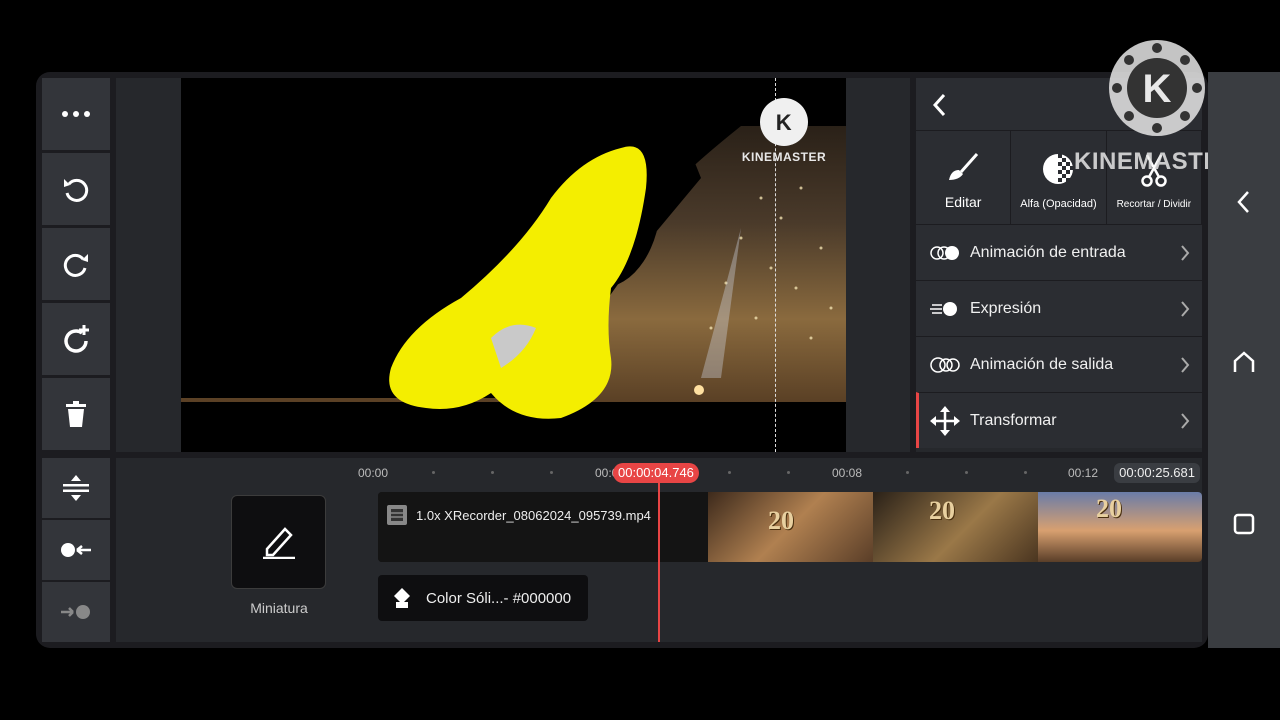 Image resolution: width=1280 pixels, height=720 pixels. What do you see at coordinates (943, 308) in the screenshot?
I see `expression-icon` at bounding box center [943, 308].